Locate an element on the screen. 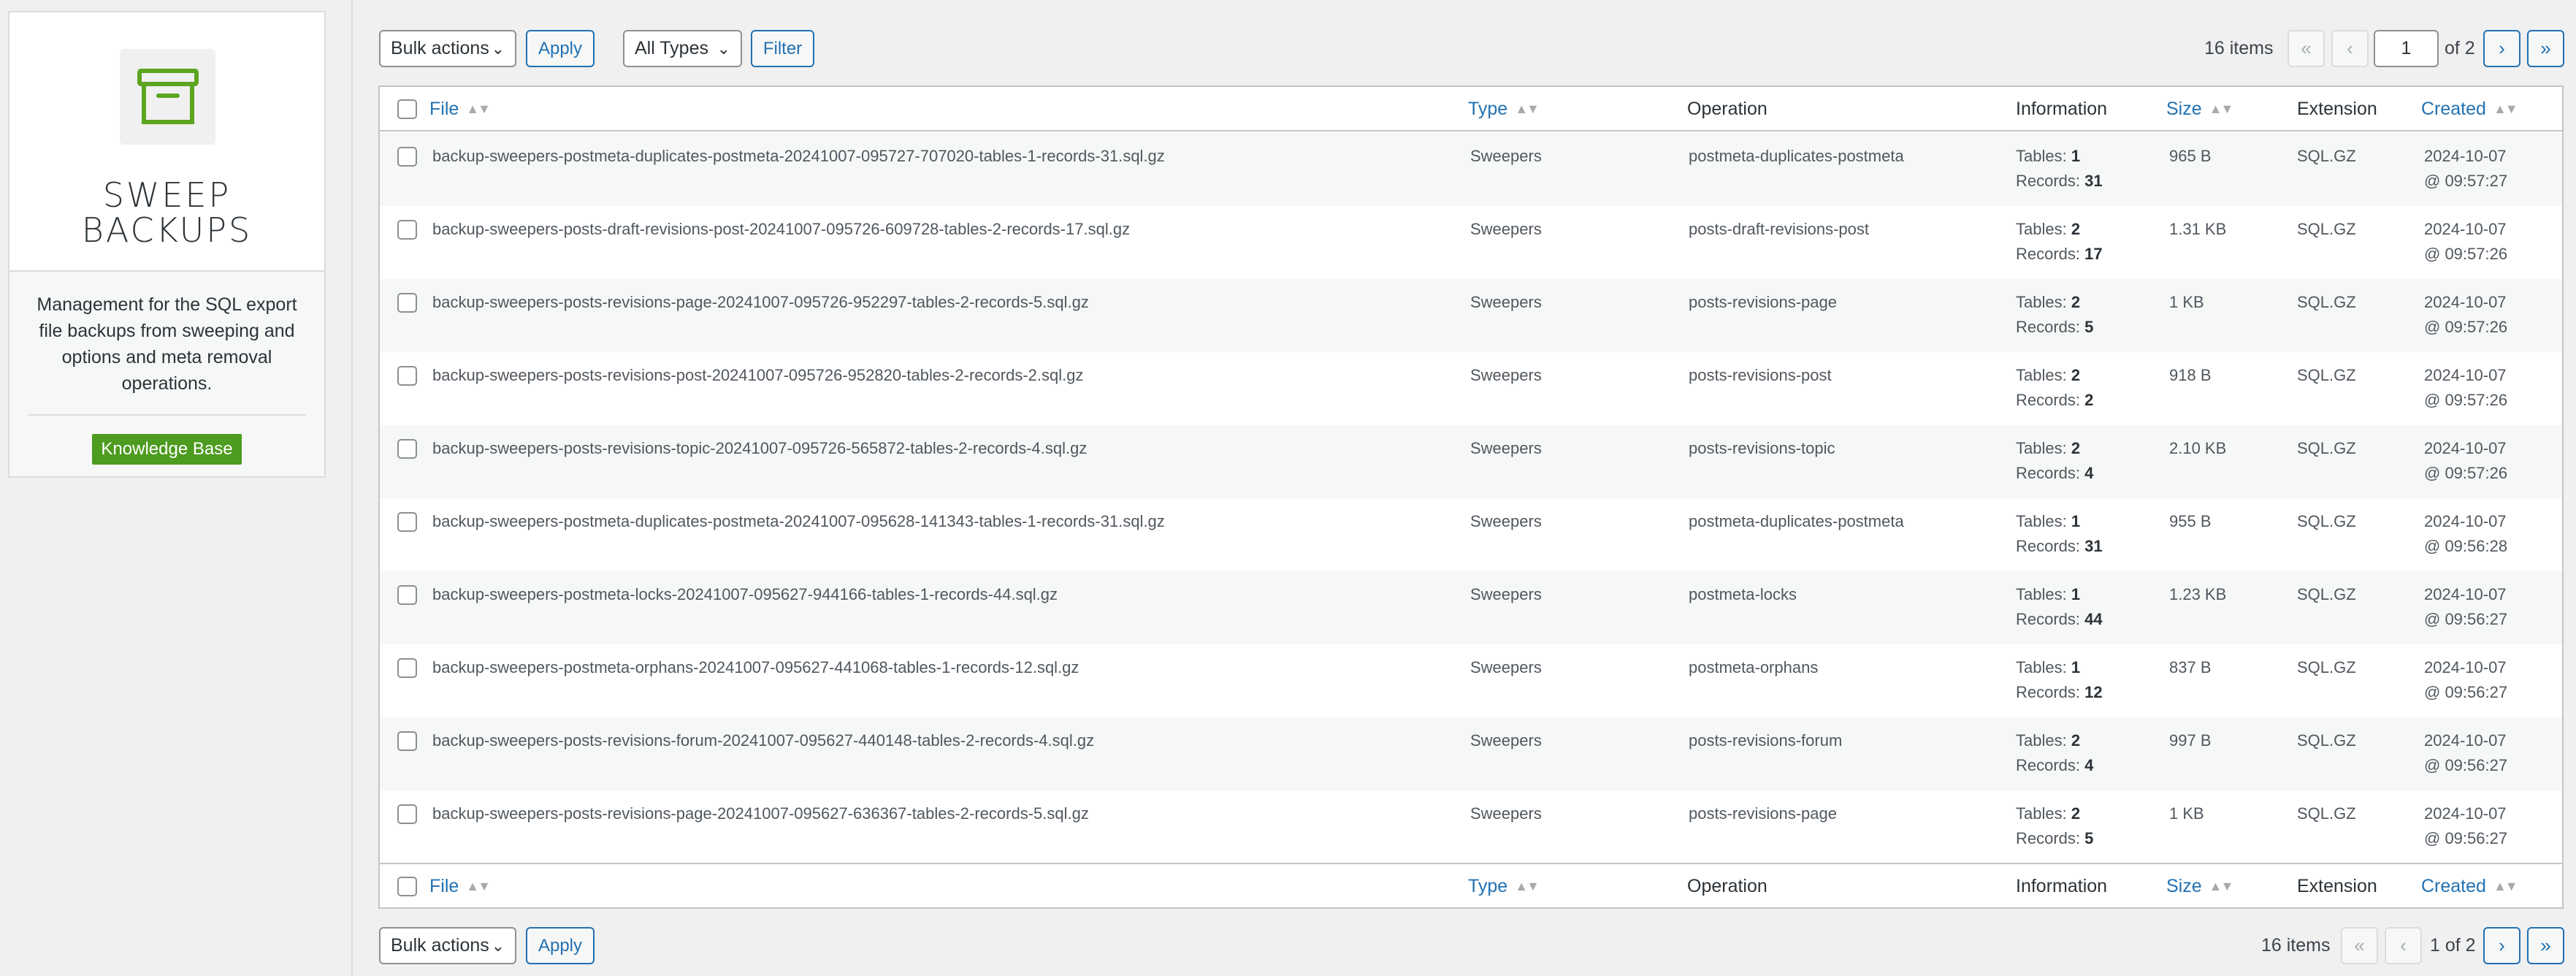 This screenshot has width=2576, height=976. total-pages-text: of 2 is located at coordinates (2460, 48).